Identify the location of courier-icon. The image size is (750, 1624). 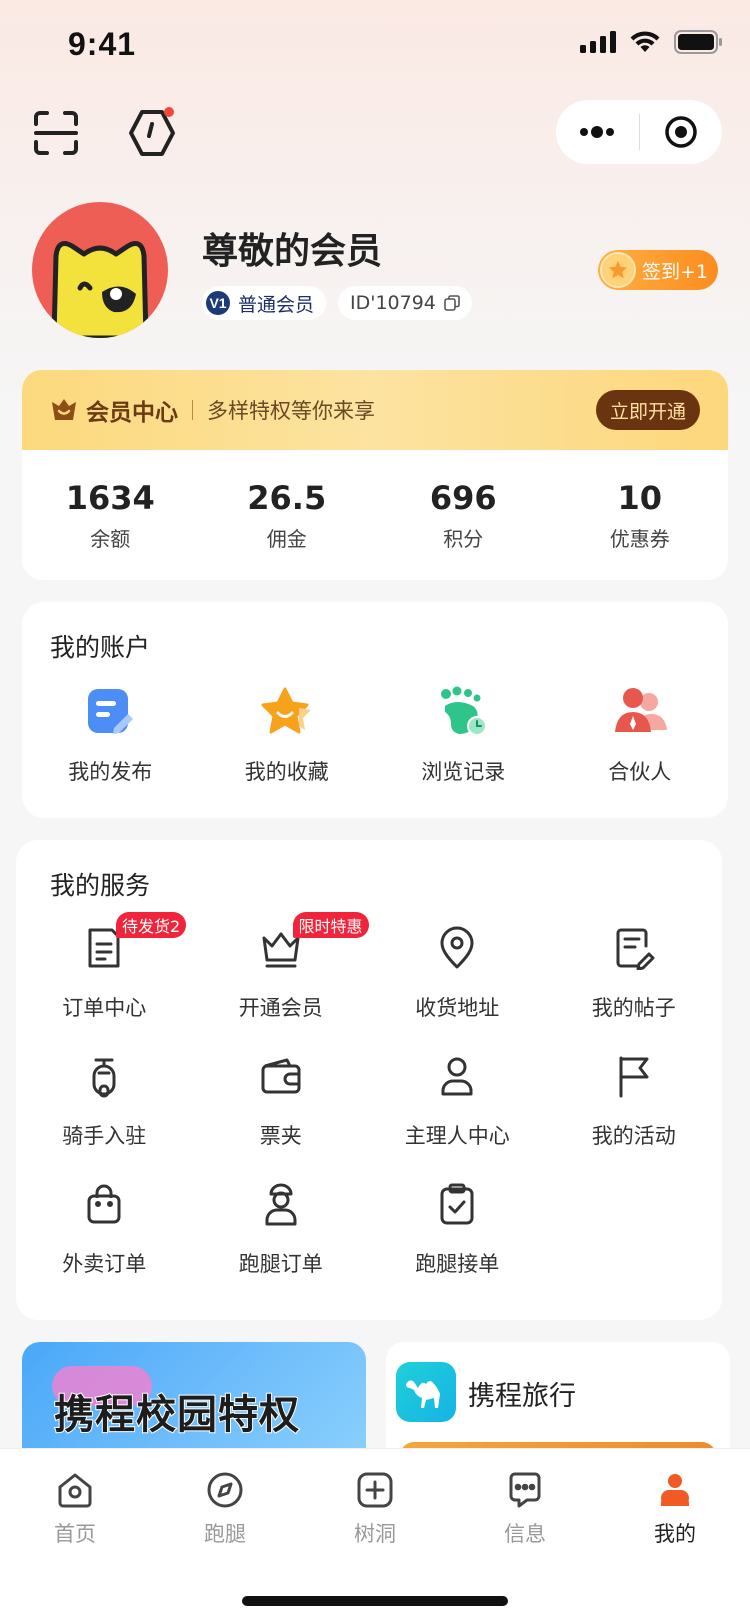
(281, 1204).